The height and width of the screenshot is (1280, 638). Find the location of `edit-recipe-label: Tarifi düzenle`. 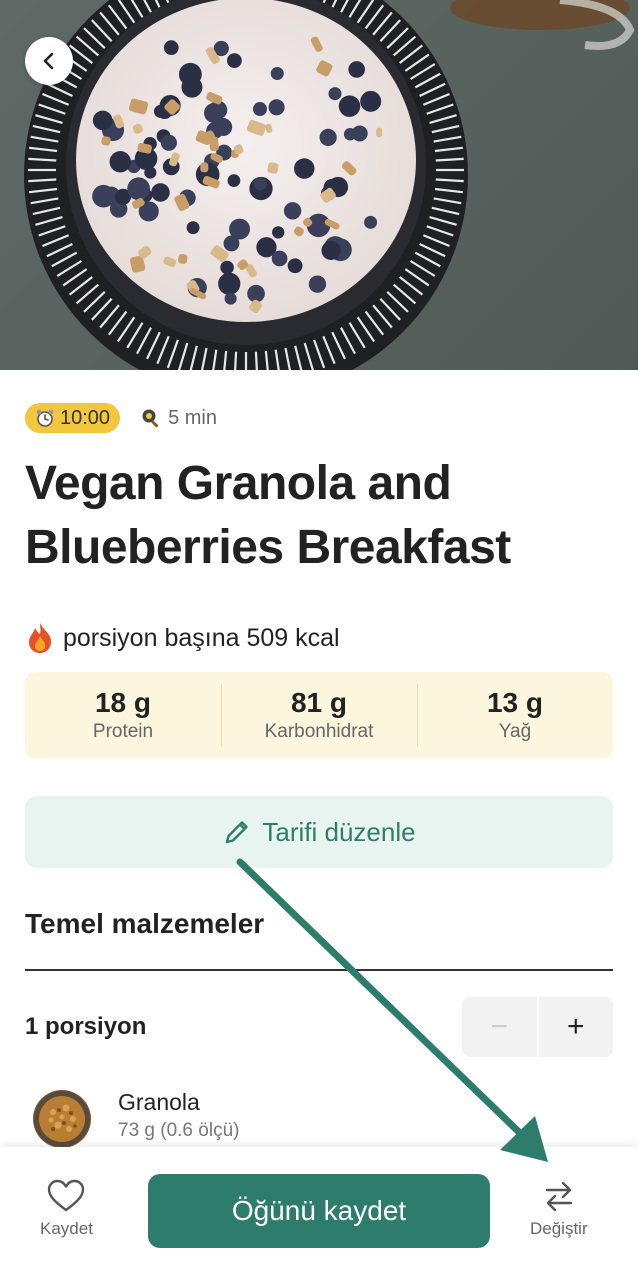

edit-recipe-label: Tarifi düzenle is located at coordinates (339, 831).